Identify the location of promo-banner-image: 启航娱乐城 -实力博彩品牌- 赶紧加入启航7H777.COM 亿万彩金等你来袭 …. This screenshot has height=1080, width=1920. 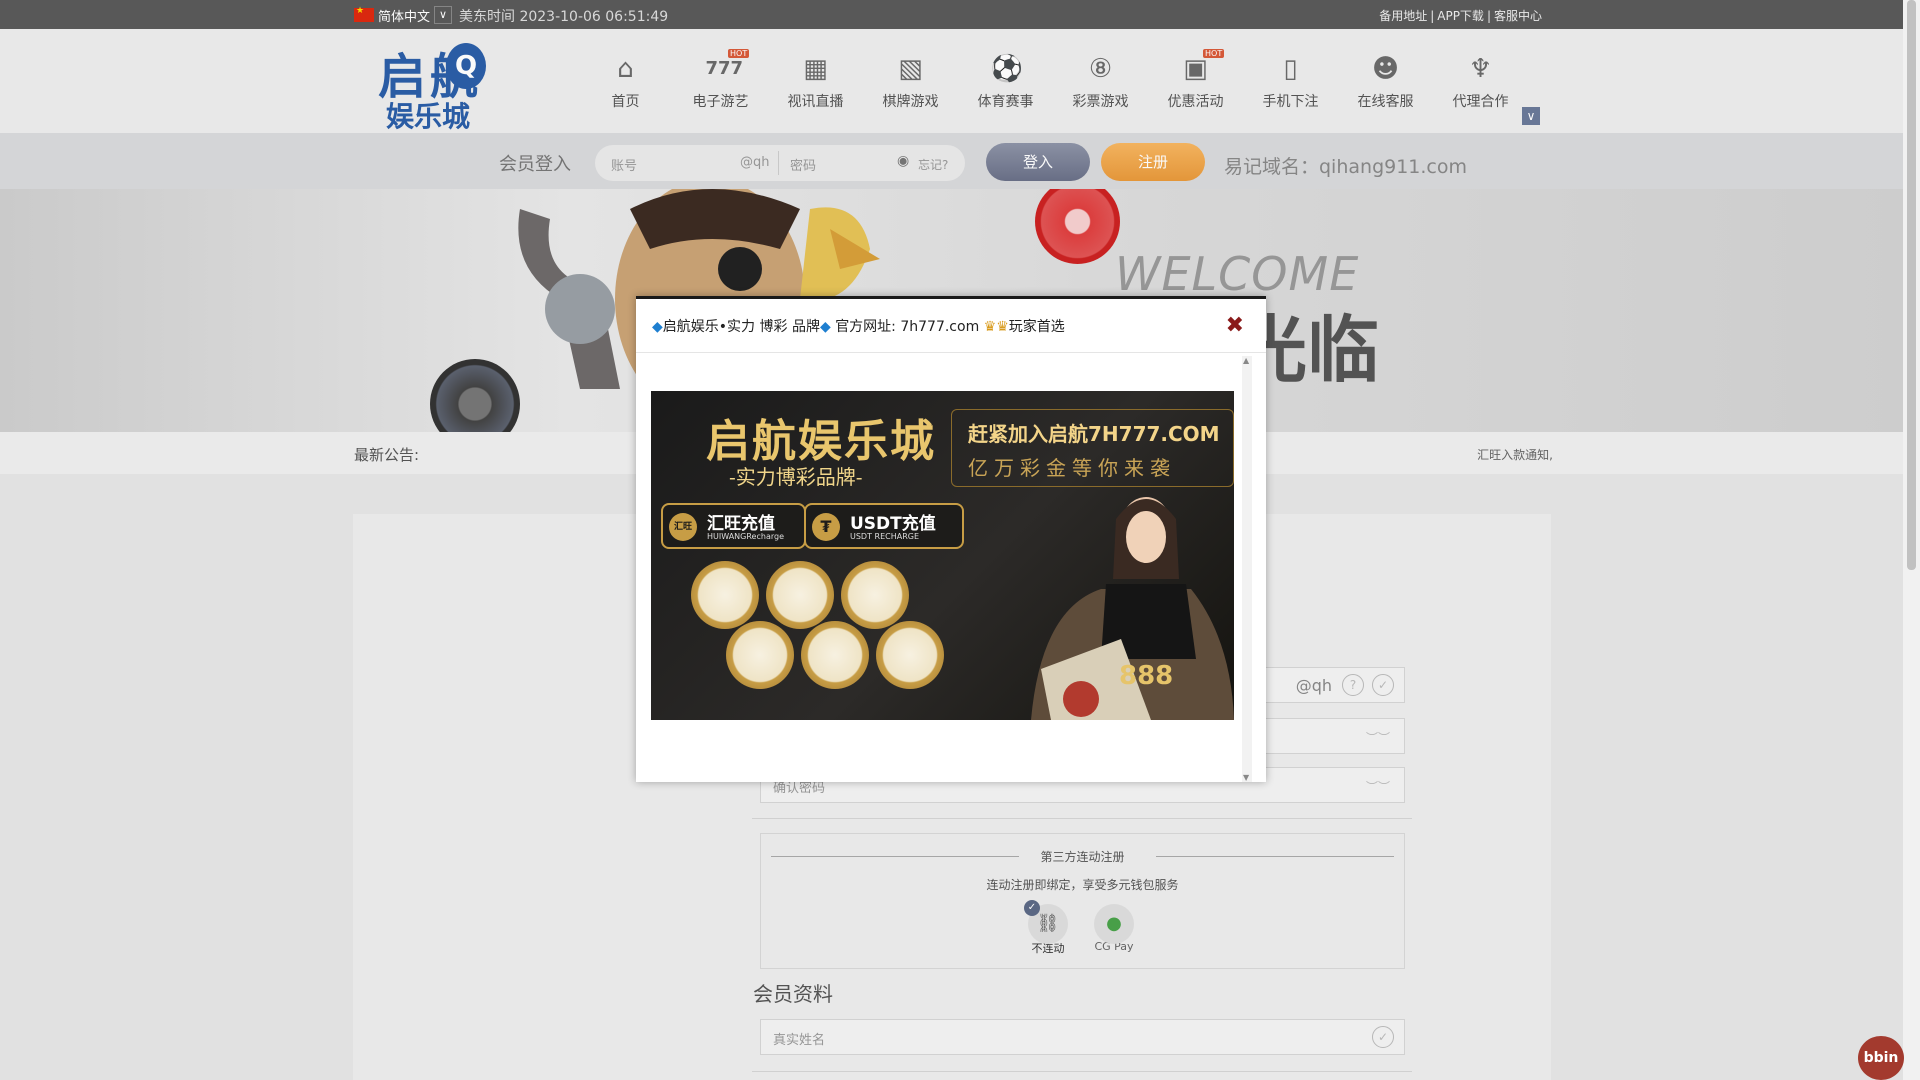
(942, 555).